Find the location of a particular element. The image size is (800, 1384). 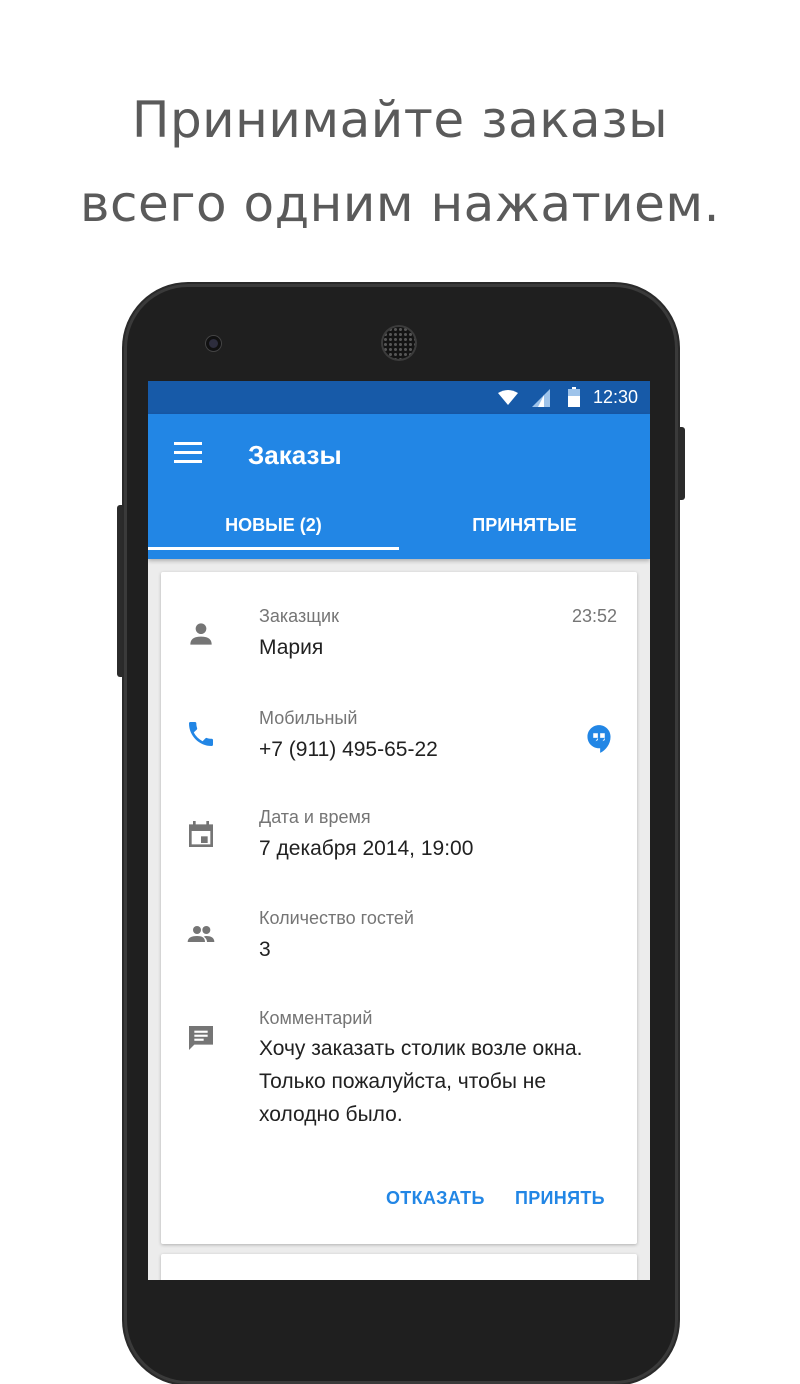

front-camera is located at coordinates (213, 343).